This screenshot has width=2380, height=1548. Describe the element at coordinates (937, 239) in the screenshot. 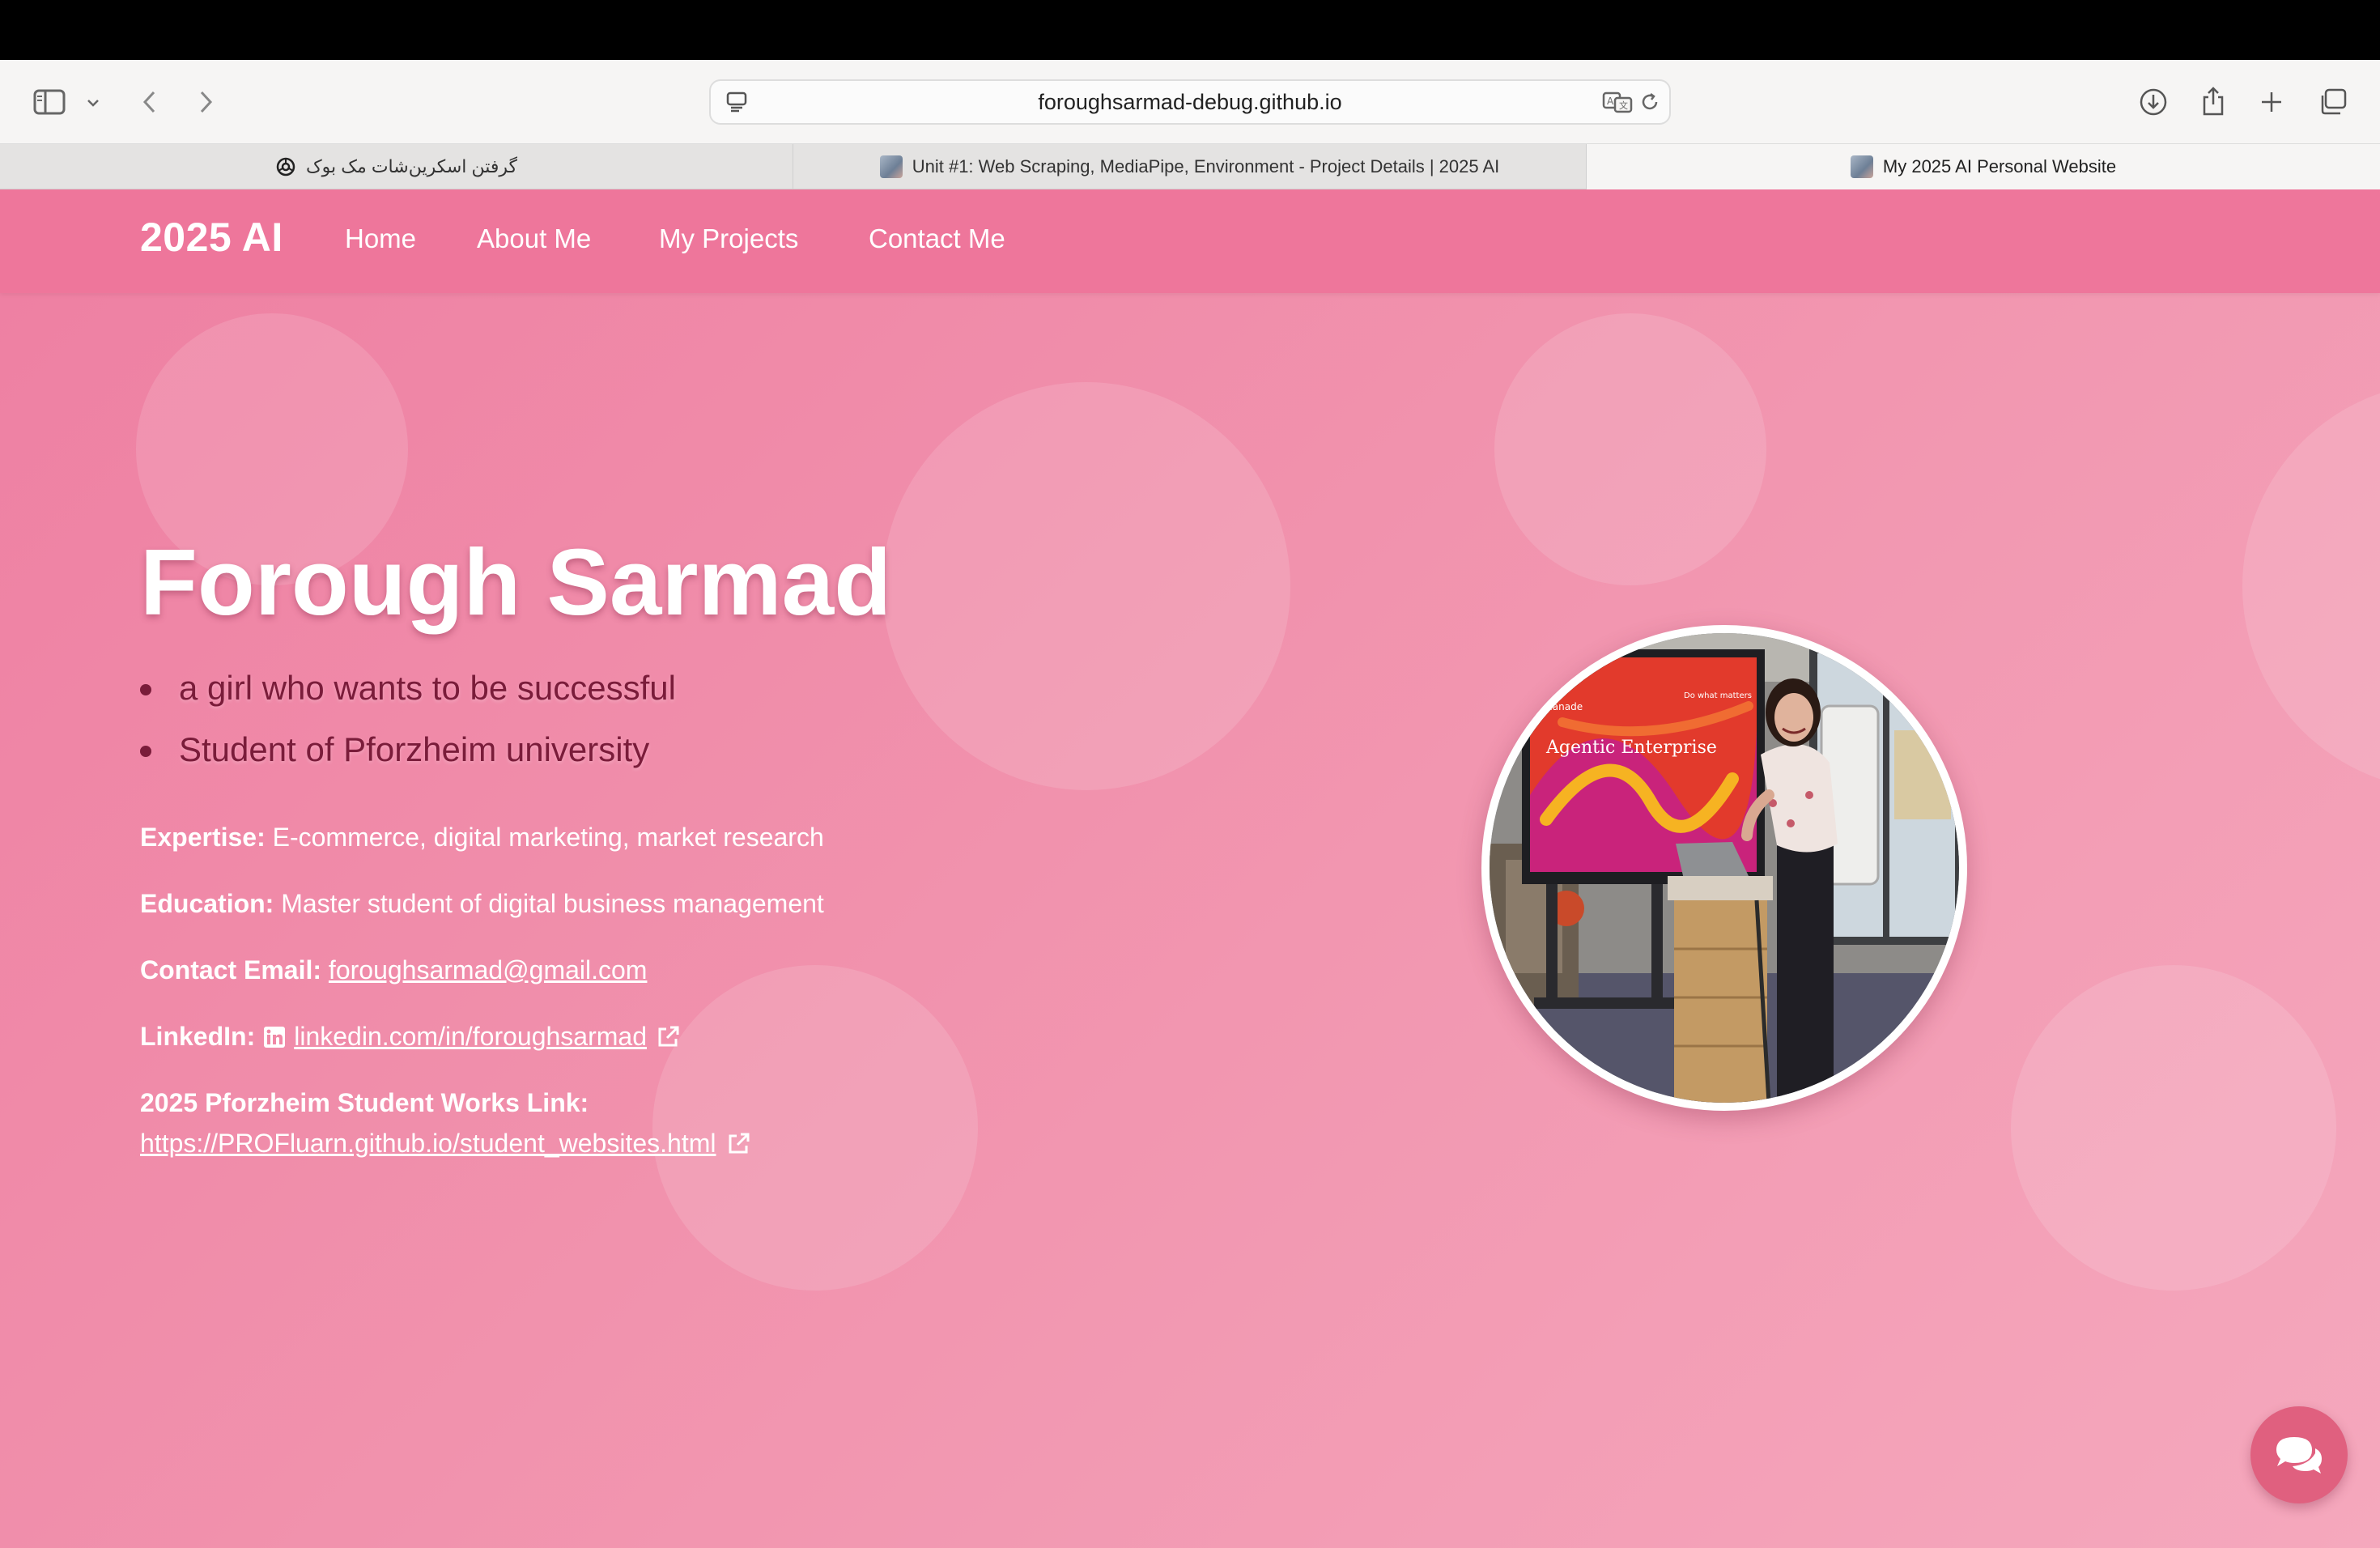

I see `nav-contact-me: Contact Me` at that location.